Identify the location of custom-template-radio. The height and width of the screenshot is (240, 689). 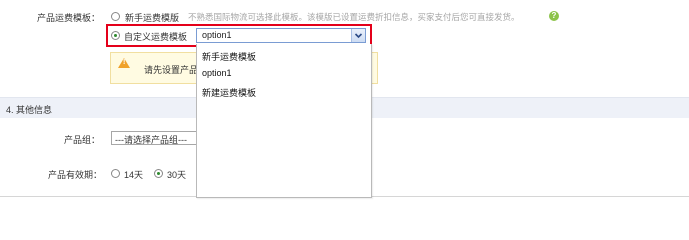
(115, 35).